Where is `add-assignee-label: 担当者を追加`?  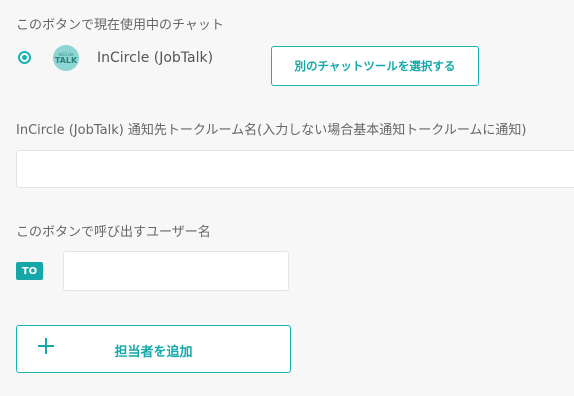 add-assignee-label: 担当者を追加 is located at coordinates (153, 351).